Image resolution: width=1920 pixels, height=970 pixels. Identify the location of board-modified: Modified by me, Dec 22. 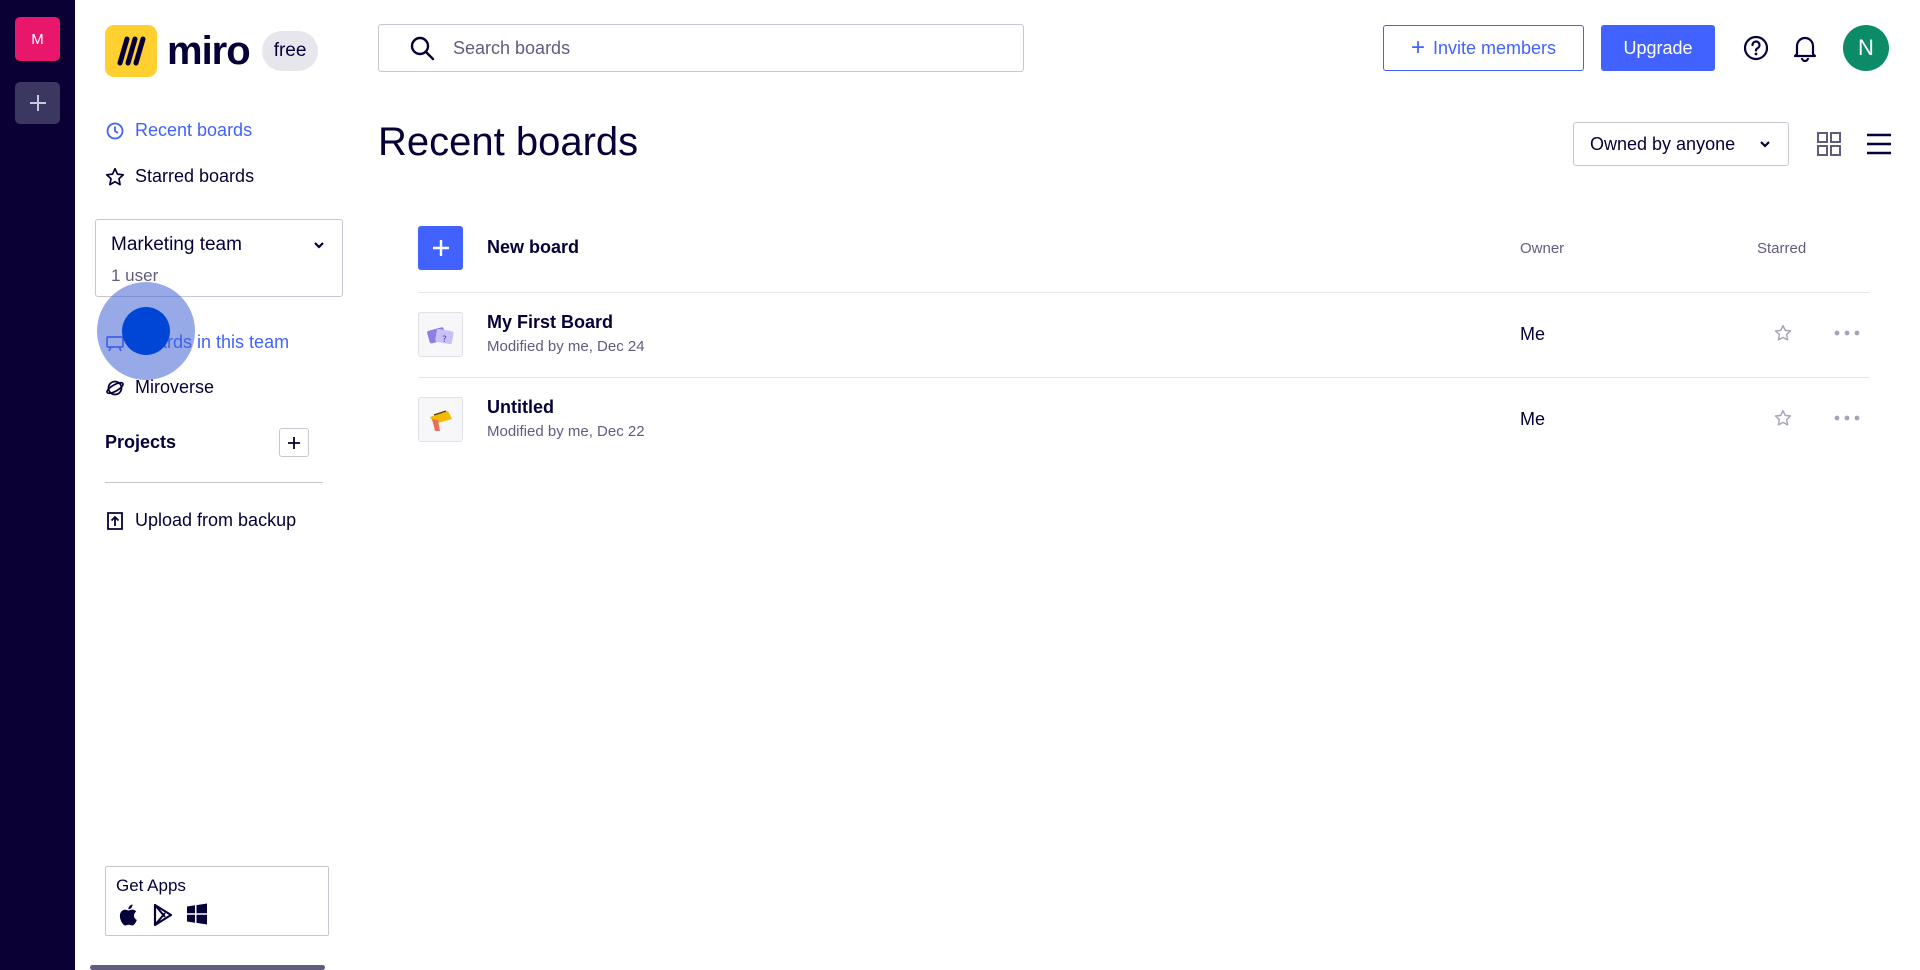
(566, 431).